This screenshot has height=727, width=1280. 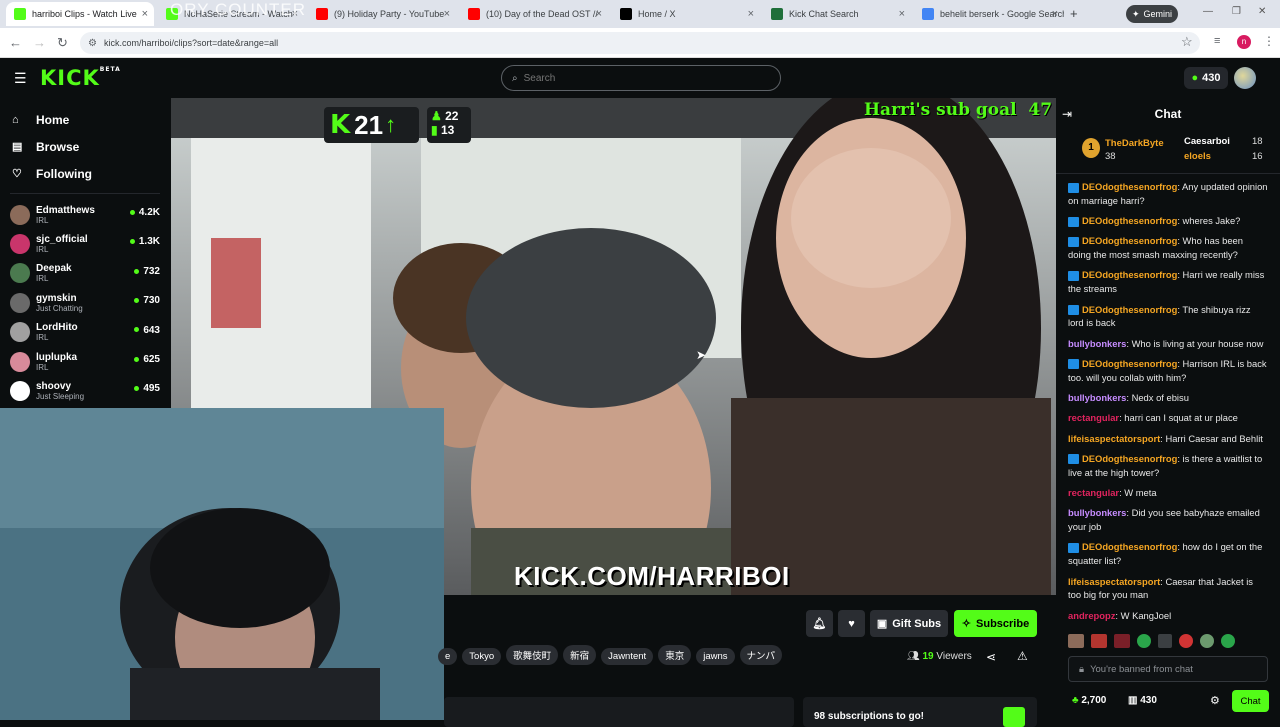 I want to click on stream-tag: 東京, so click(x=675, y=655).